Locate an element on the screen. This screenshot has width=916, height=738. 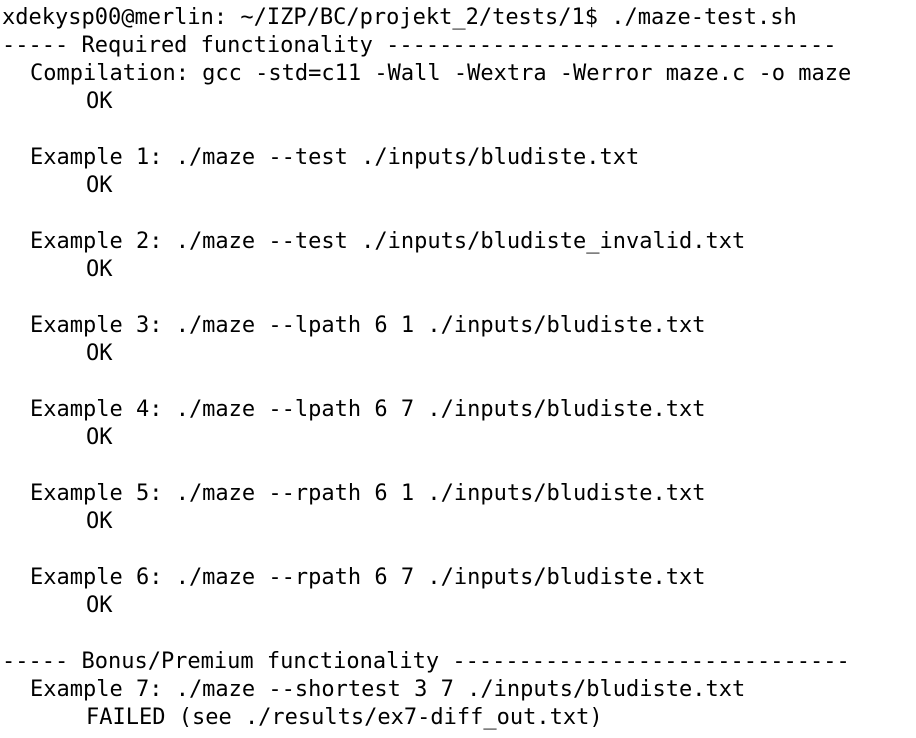
example-3-result: OK is located at coordinates (99, 353).